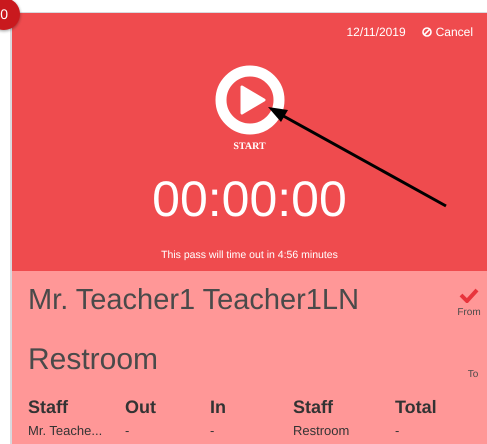 The image size is (487, 444). I want to click on column-header: Out, so click(141, 407).